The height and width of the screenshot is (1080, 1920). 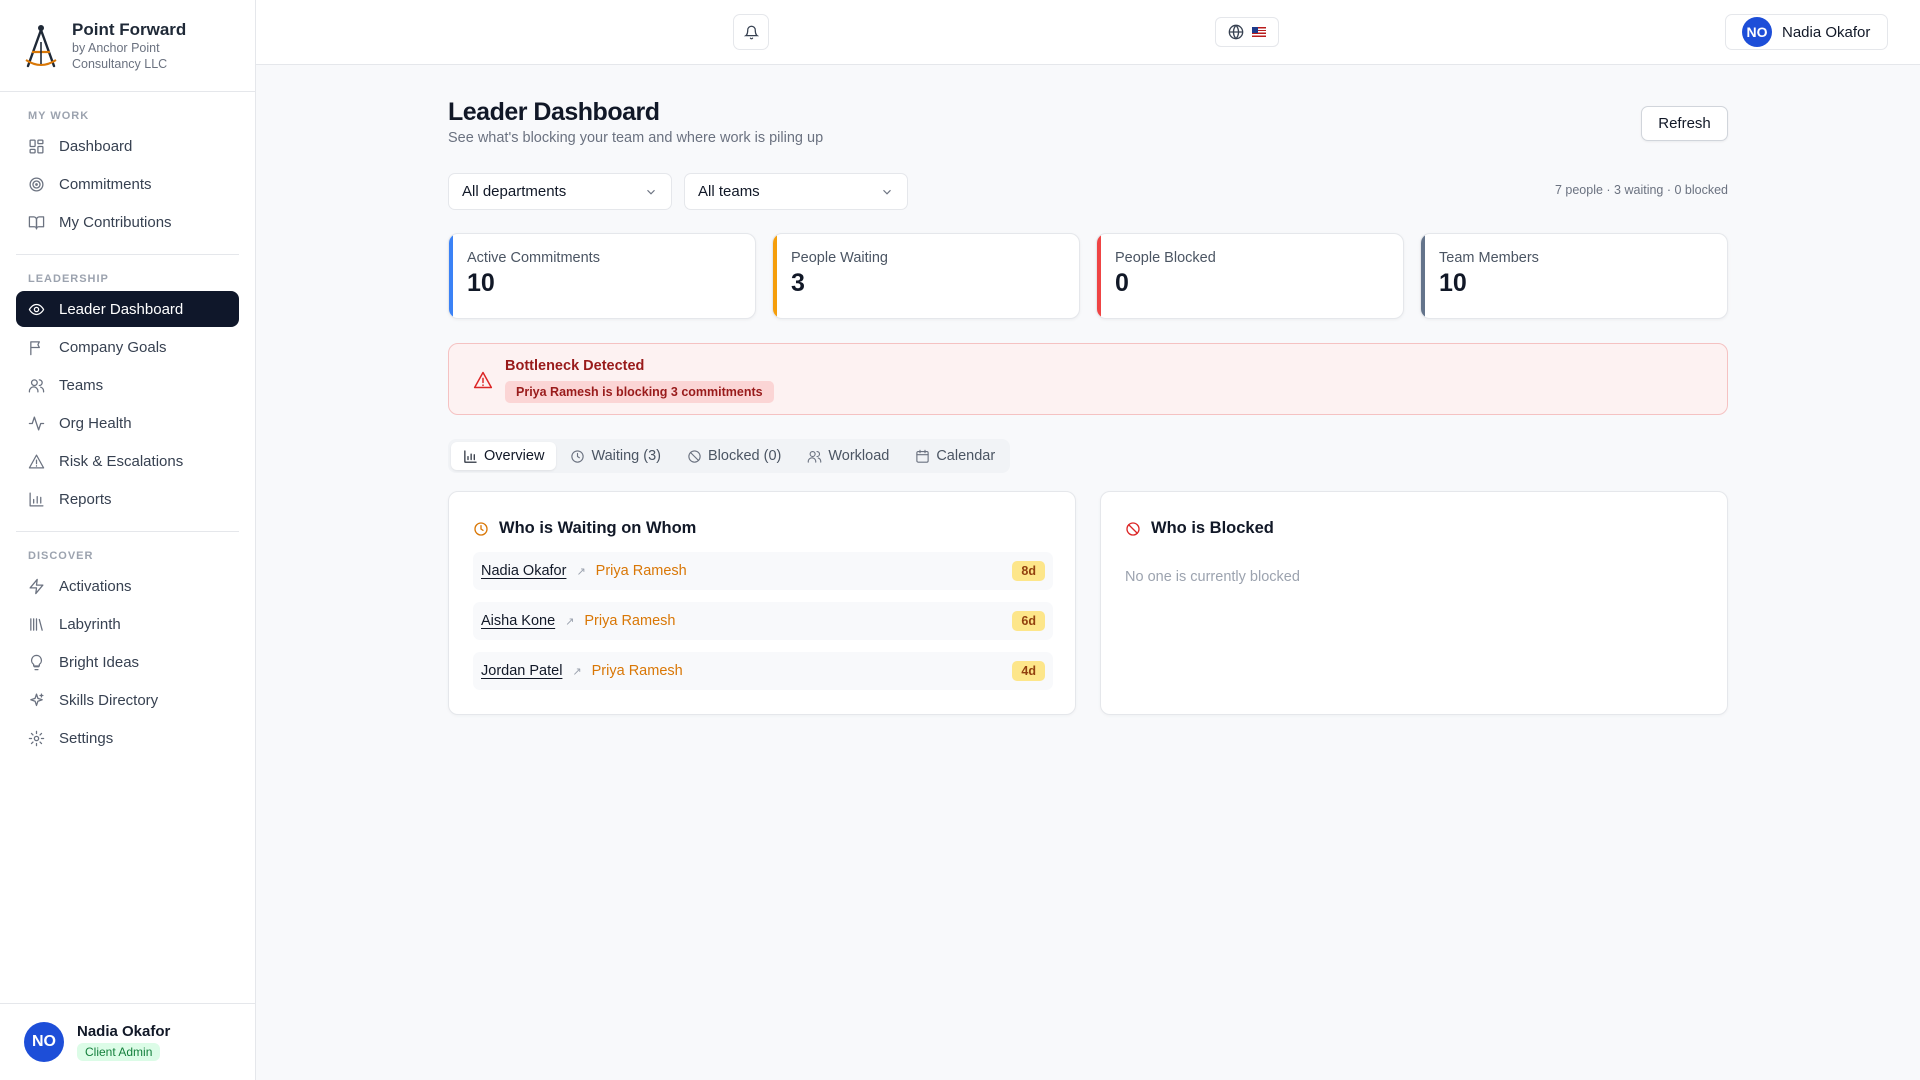 What do you see at coordinates (116, 47) in the screenshot?
I see `brand-subtitle-line1: by Anchor Point` at bounding box center [116, 47].